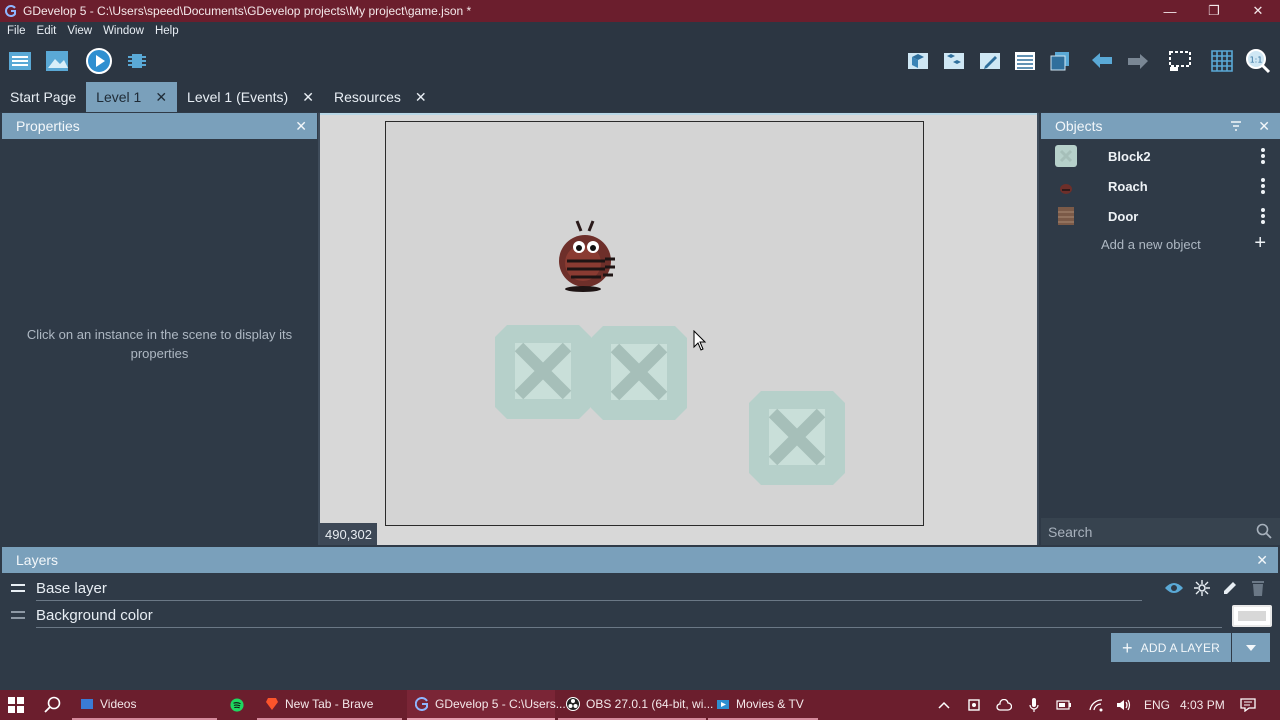 The width and height of the screenshot is (1280, 720). What do you see at coordinates (1066, 216) in the screenshot?
I see `door-thumbnail-icon` at bounding box center [1066, 216].